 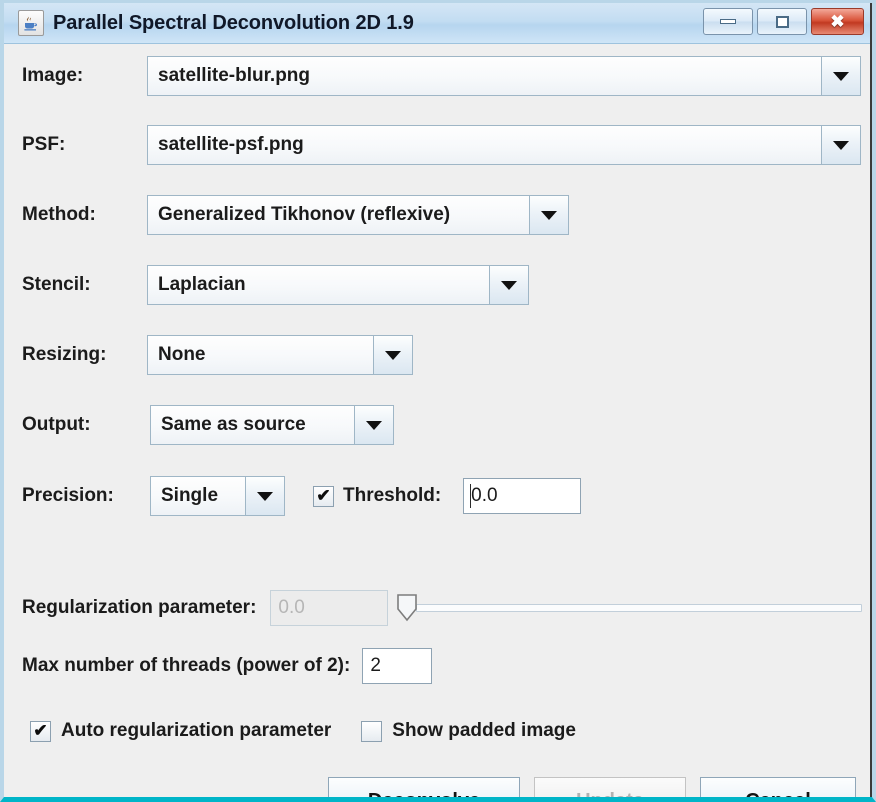 I want to click on show-padded-image-label: Show padded image, so click(x=484, y=730).